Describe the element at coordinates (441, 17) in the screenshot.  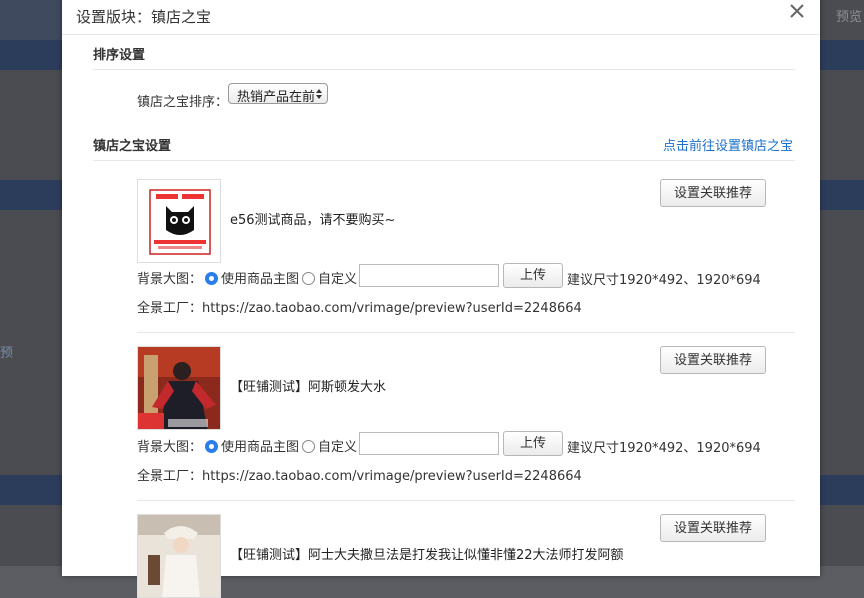
I see `dialog-header: 设置版块：镇店之宝` at that location.